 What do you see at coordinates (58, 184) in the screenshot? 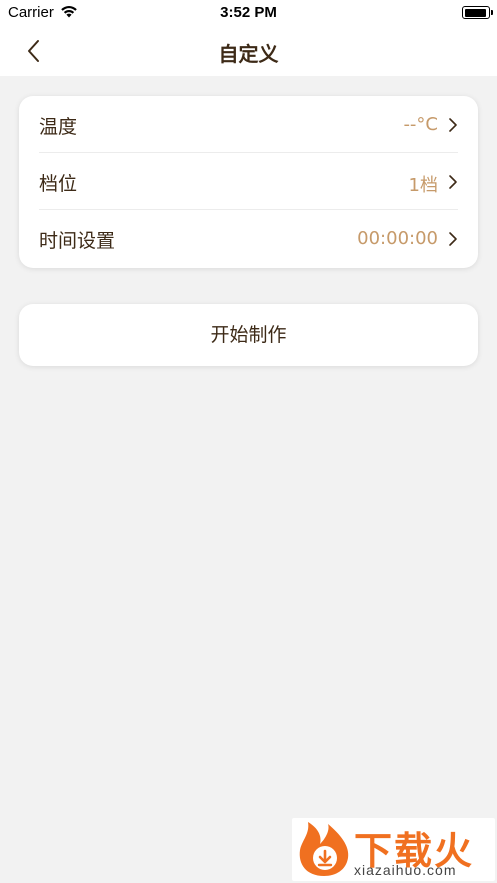
I see `gear-level-label: 档位` at bounding box center [58, 184].